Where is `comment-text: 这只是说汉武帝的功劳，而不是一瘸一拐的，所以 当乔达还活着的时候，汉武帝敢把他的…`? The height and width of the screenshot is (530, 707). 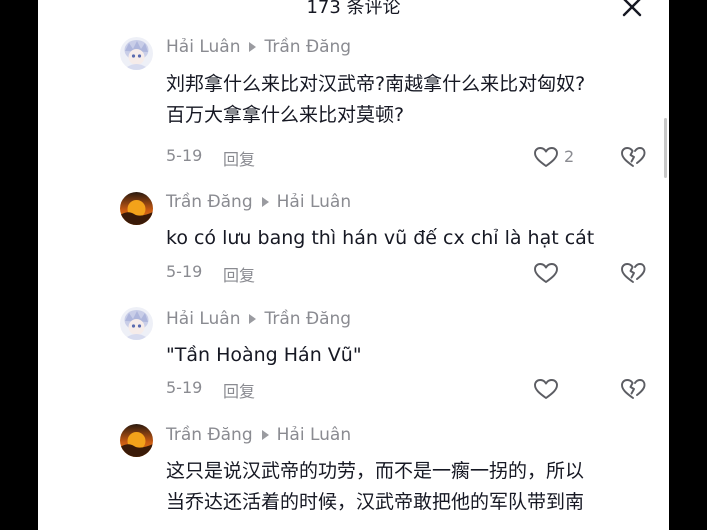
comment-text: 这只是说汉武帝的功劳，而不是一瘸一拐的，所以 当乔达还活着的时候，汉武帝敢把他的… is located at coordinates (375, 486).